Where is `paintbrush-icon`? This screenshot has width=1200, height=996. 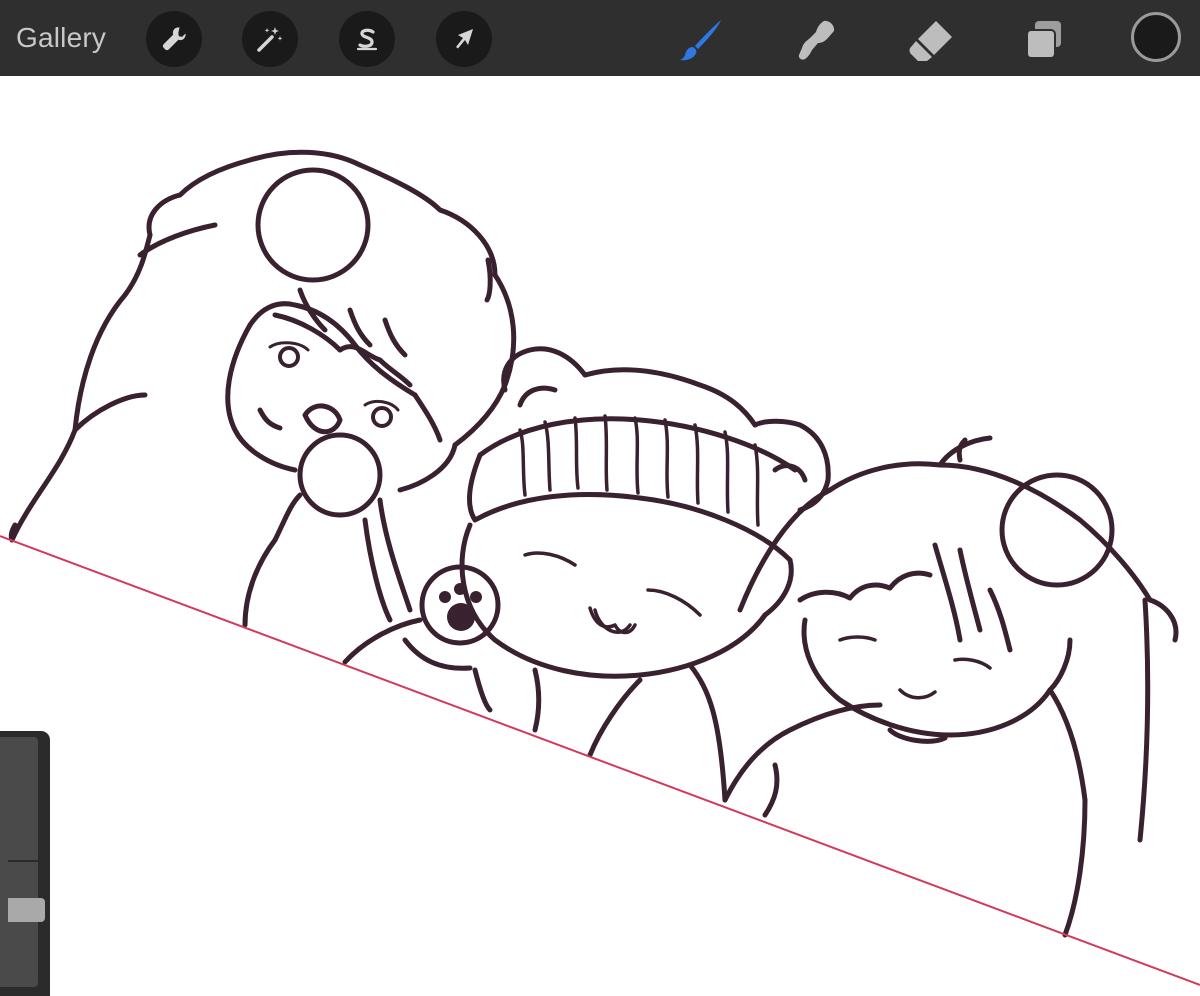 paintbrush-icon is located at coordinates (700, 40).